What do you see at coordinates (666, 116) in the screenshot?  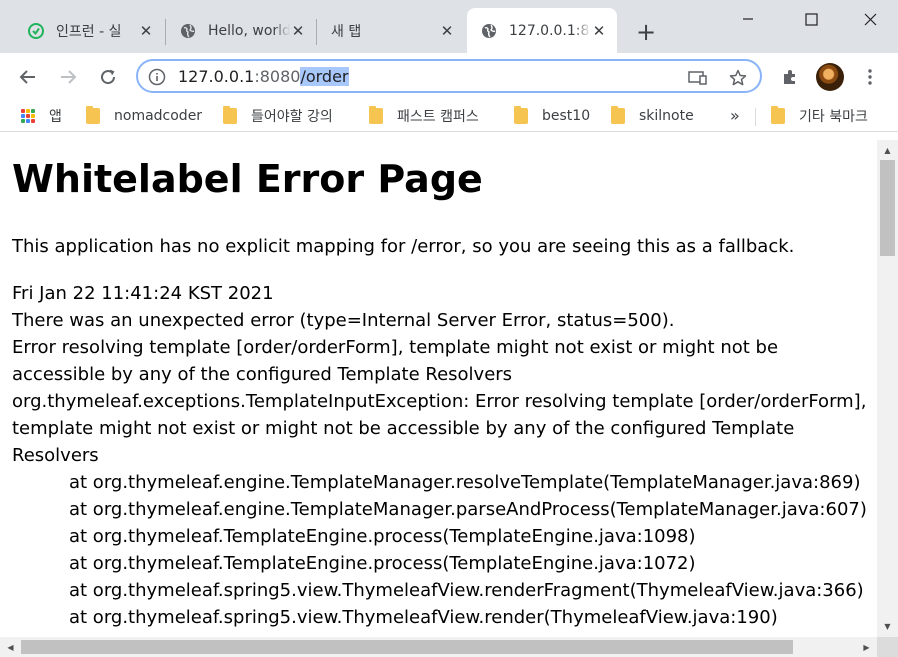 I see `bookmark-label: skilnote` at bounding box center [666, 116].